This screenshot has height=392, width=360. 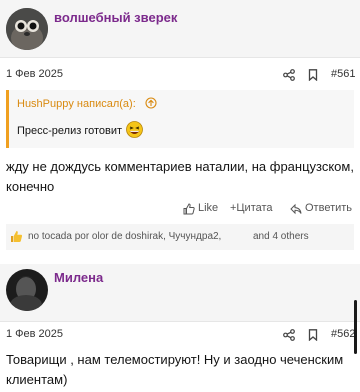 I want to click on quote-arrow-icon, so click(x=151, y=103).